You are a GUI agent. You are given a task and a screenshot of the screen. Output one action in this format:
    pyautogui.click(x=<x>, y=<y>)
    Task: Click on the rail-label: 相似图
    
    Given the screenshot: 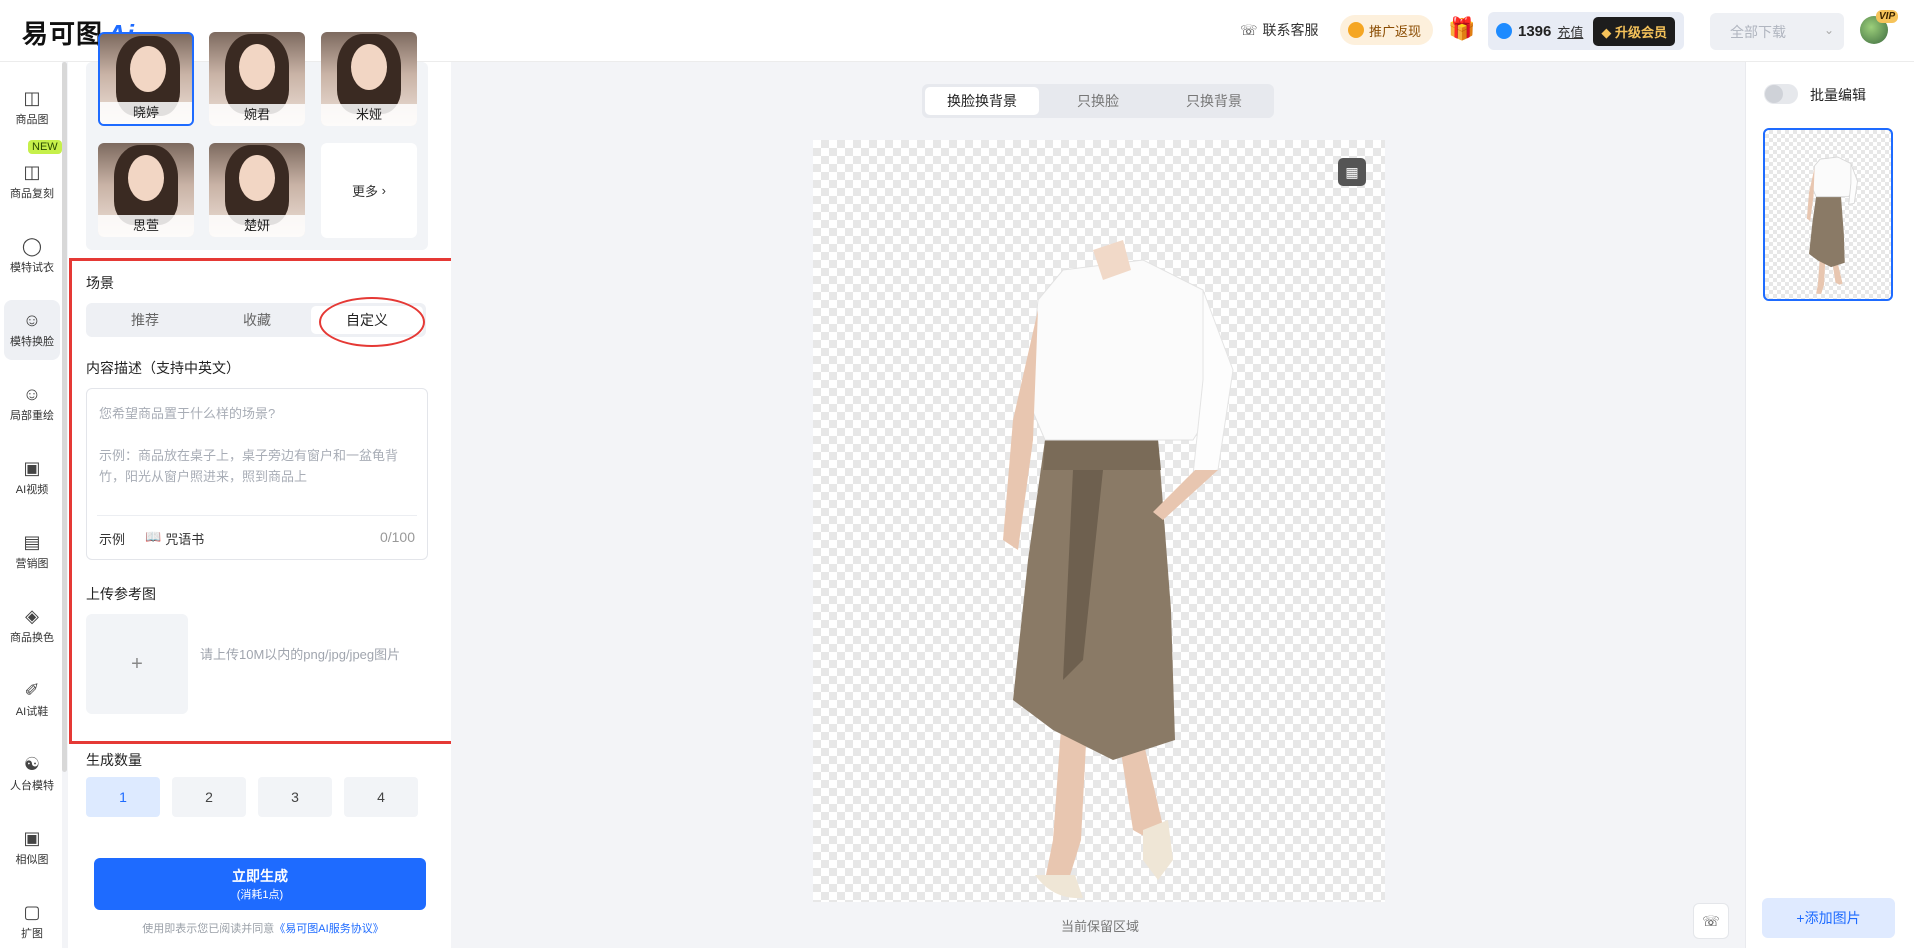 What is the action you would take?
    pyautogui.click(x=32, y=860)
    